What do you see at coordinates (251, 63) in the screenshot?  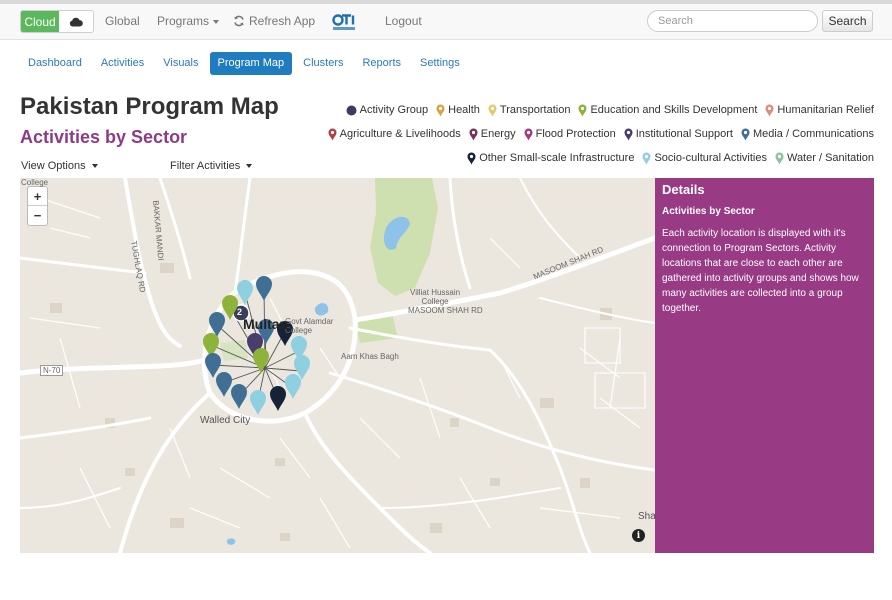 I see `tab-program-map: Program Map` at bounding box center [251, 63].